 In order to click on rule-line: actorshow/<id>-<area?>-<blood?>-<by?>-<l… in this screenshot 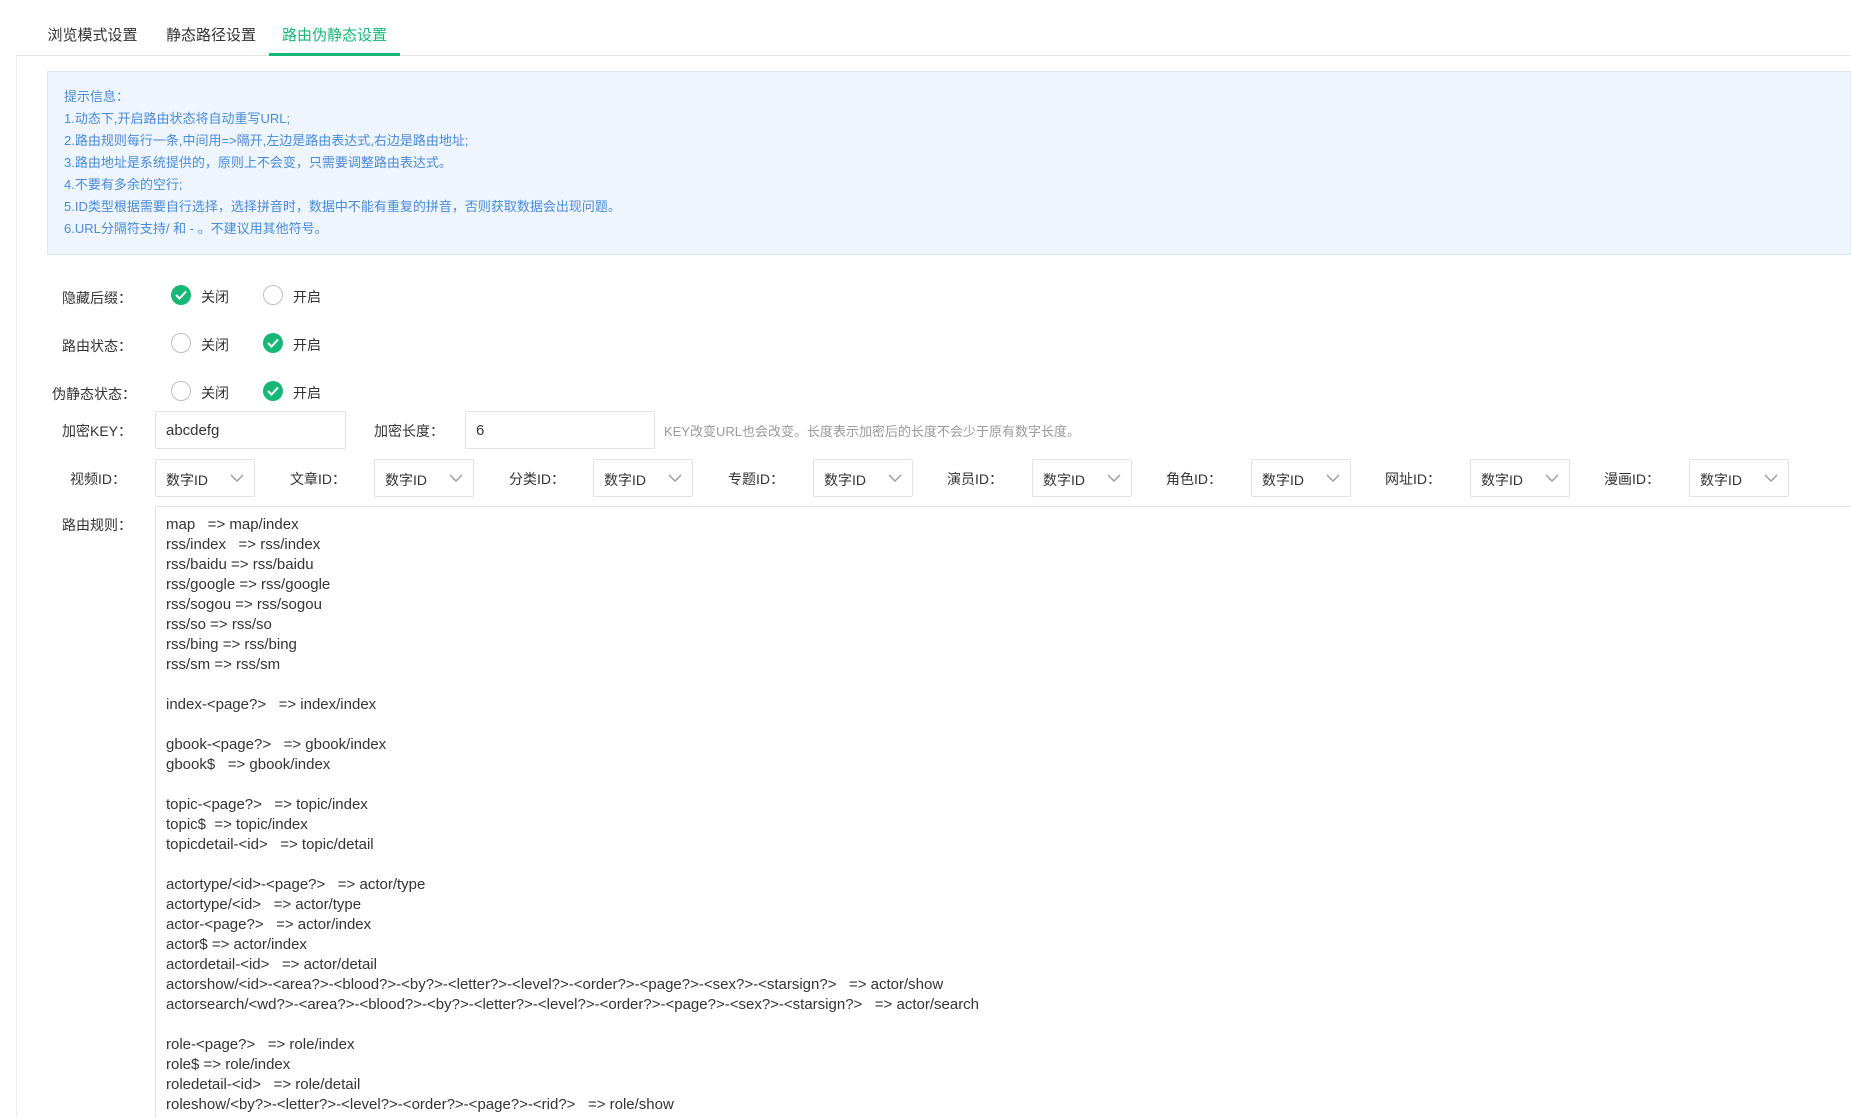, I will do `click(555, 984)`.